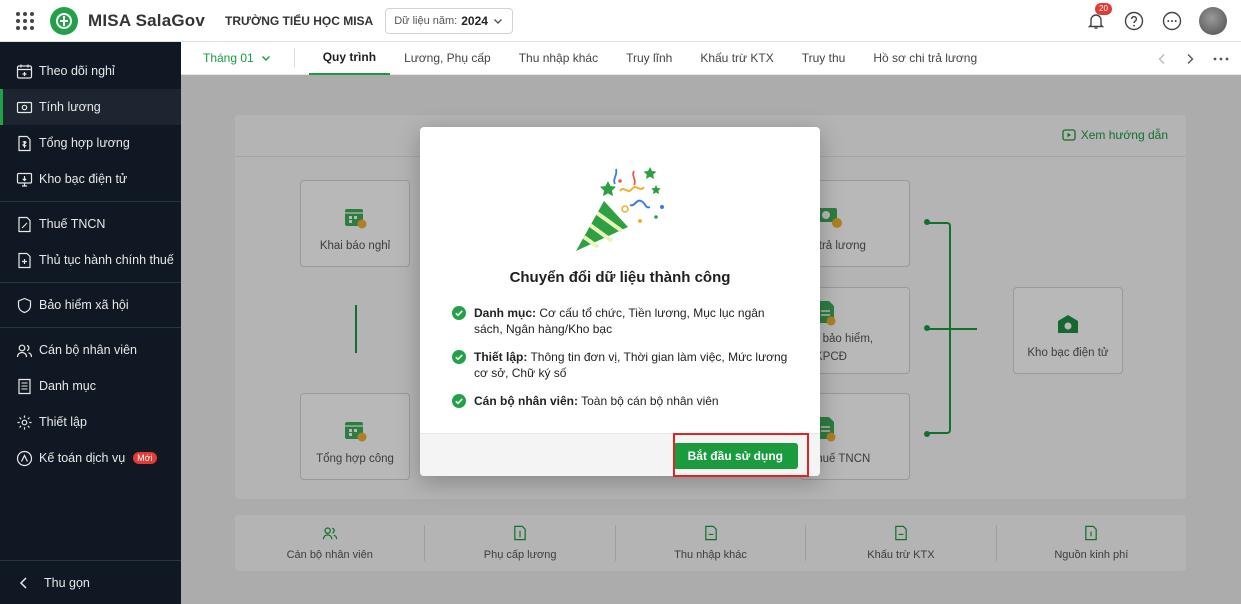 The image size is (1241, 604). I want to click on sidebar-item-employees: Cán bộ nhân viên, so click(90, 350).